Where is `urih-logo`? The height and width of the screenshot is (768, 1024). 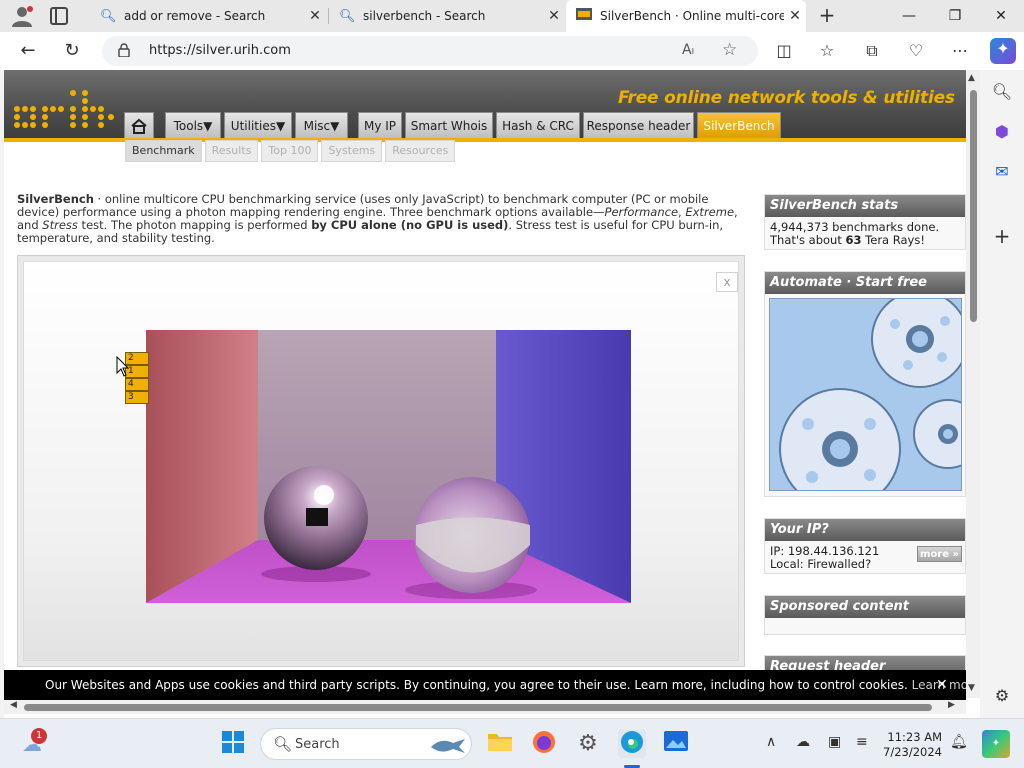 urih-logo is located at coordinates (65, 109).